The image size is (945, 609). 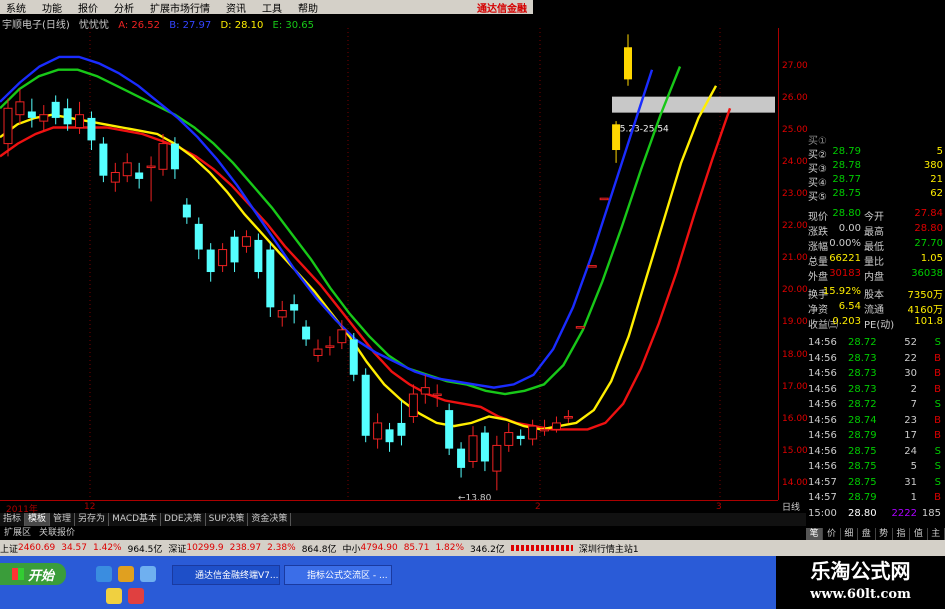 I want to click on bid-label: 买⑤, so click(x=817, y=197).